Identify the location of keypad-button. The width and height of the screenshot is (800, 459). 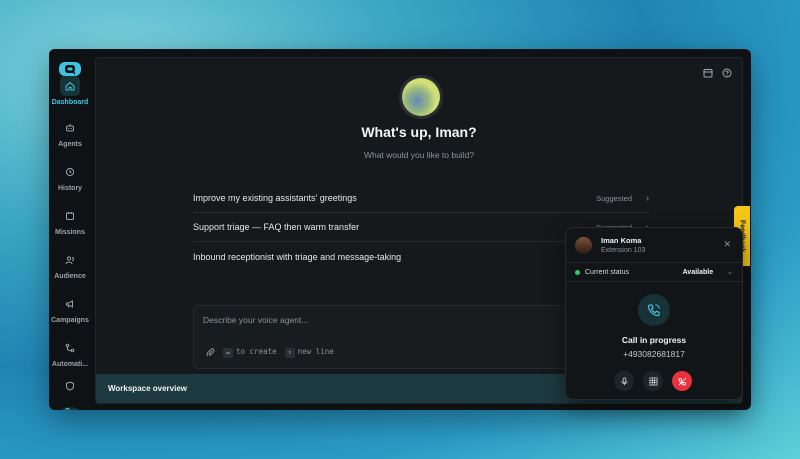
(653, 381).